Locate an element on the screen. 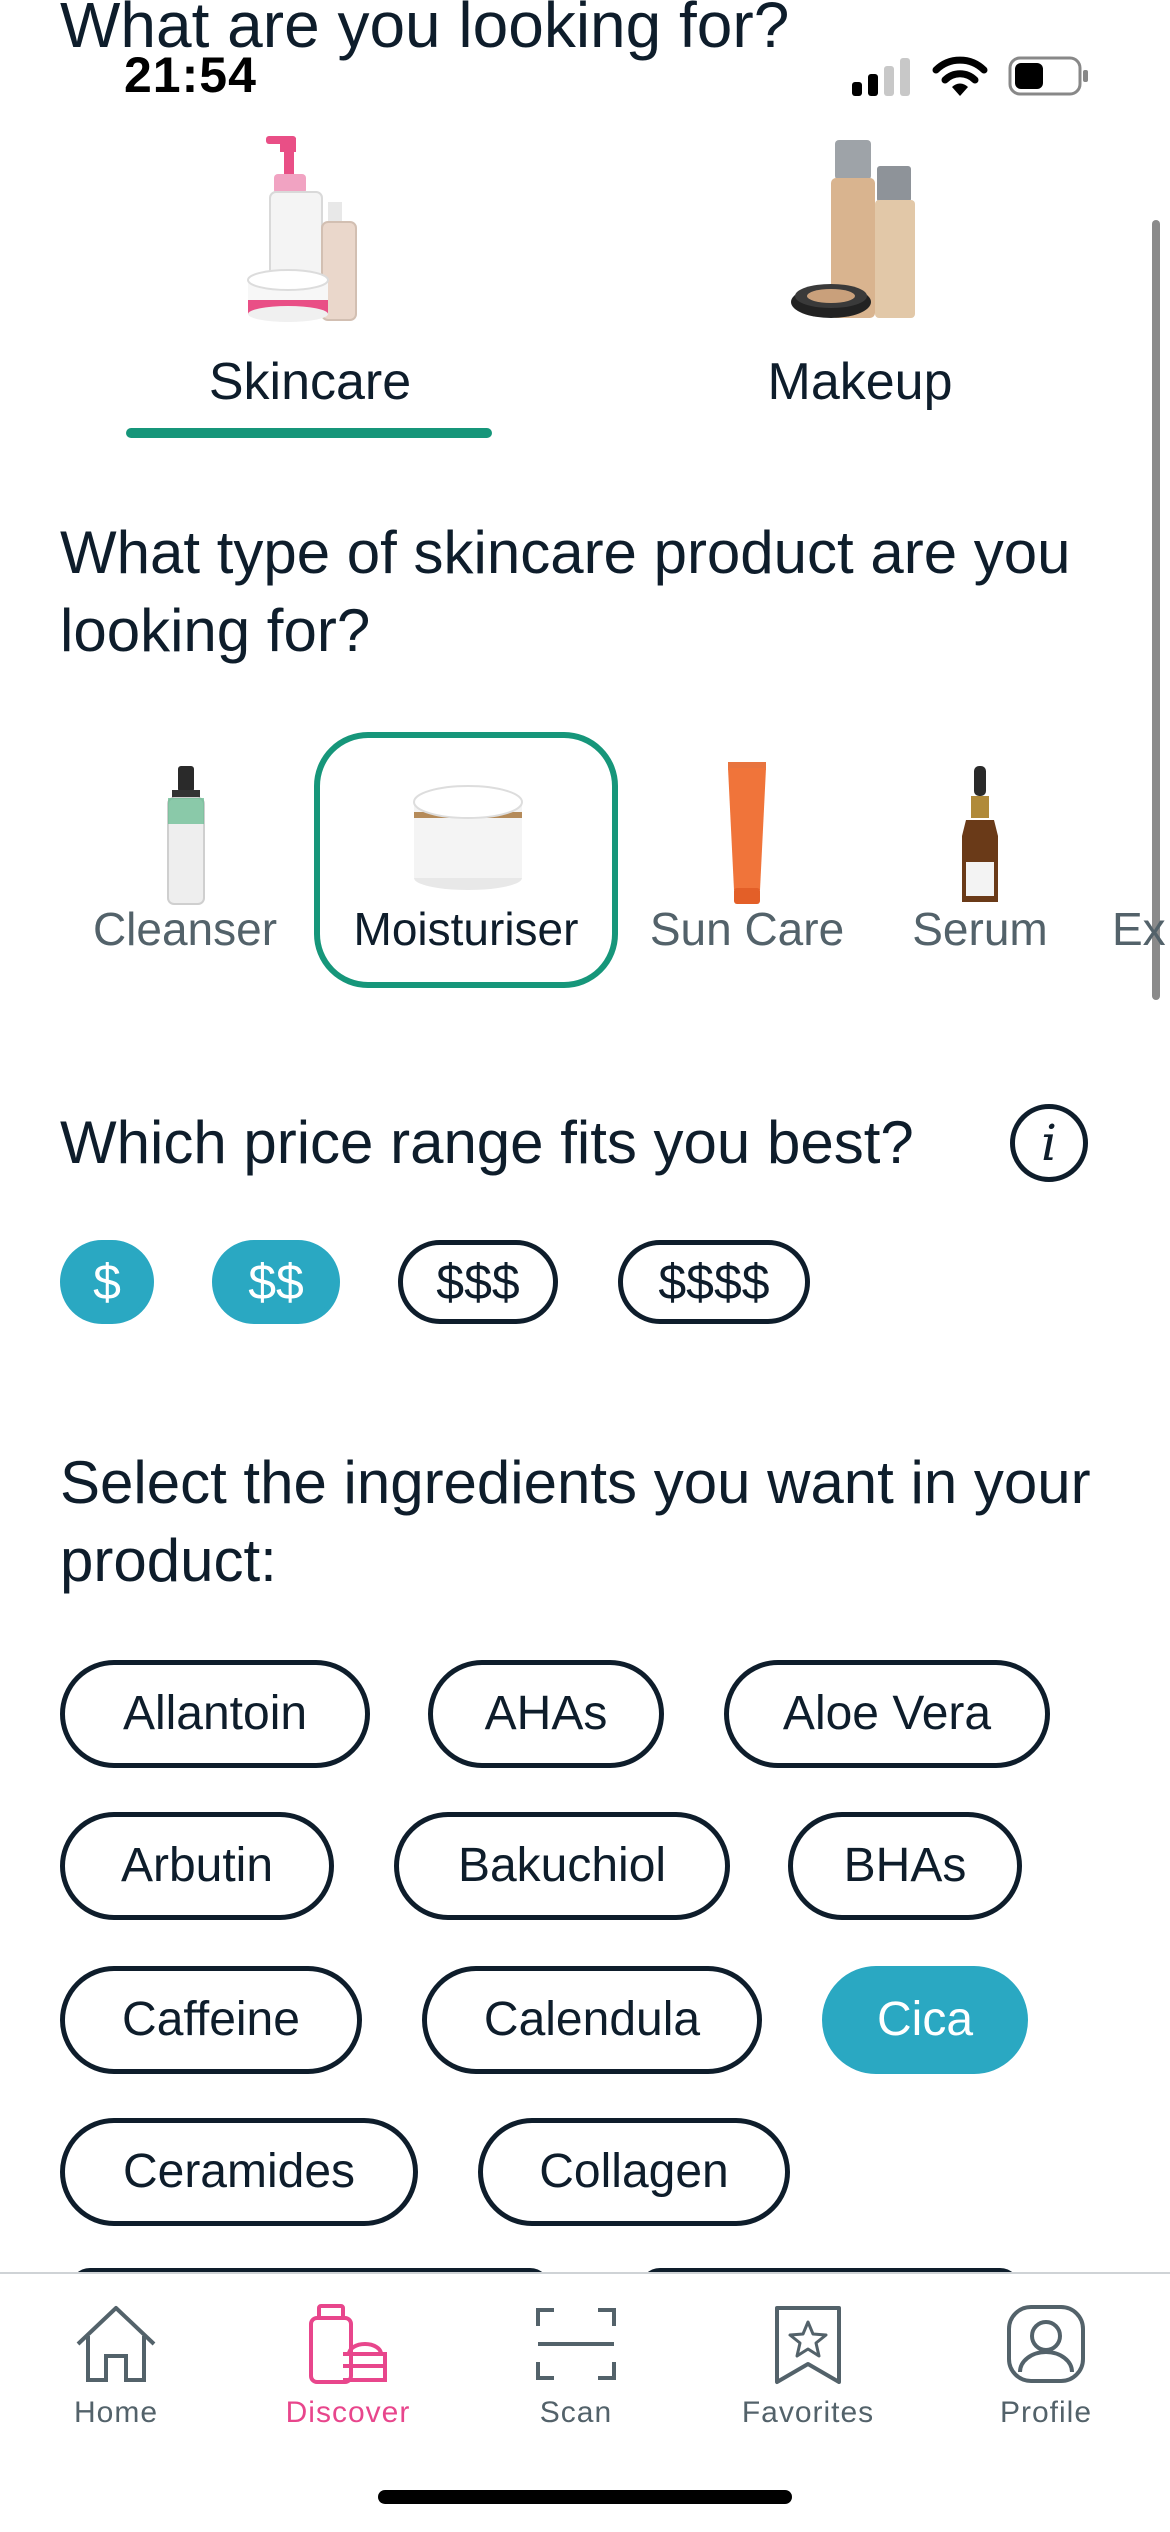  scan-icon is located at coordinates (576, 2344).